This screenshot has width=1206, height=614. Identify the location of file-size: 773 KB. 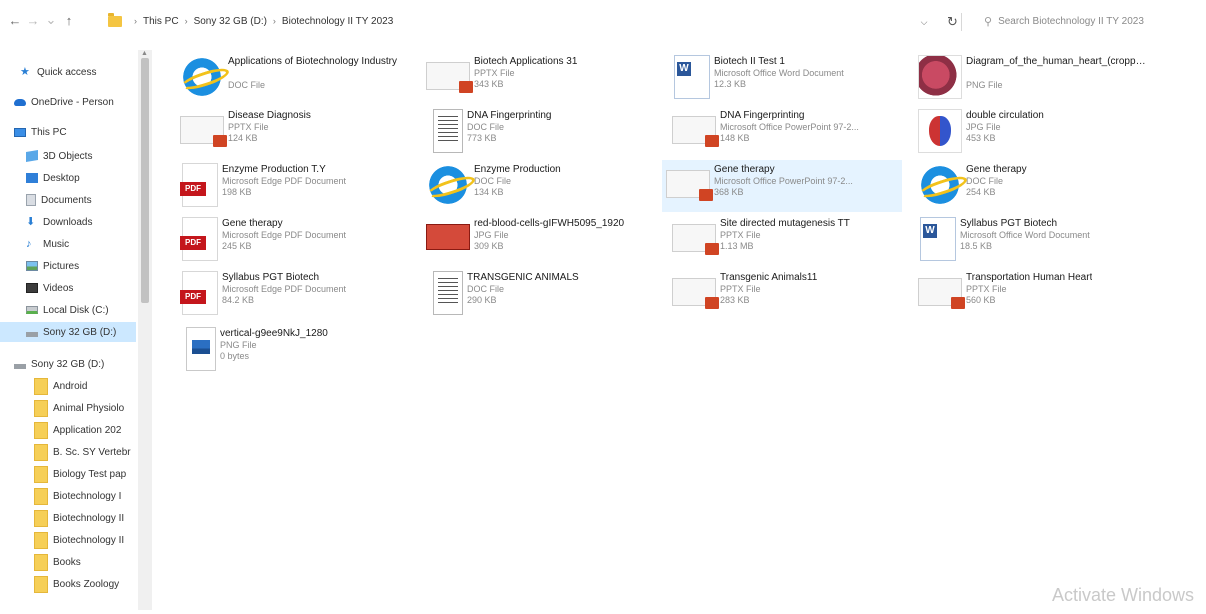
(482, 138).